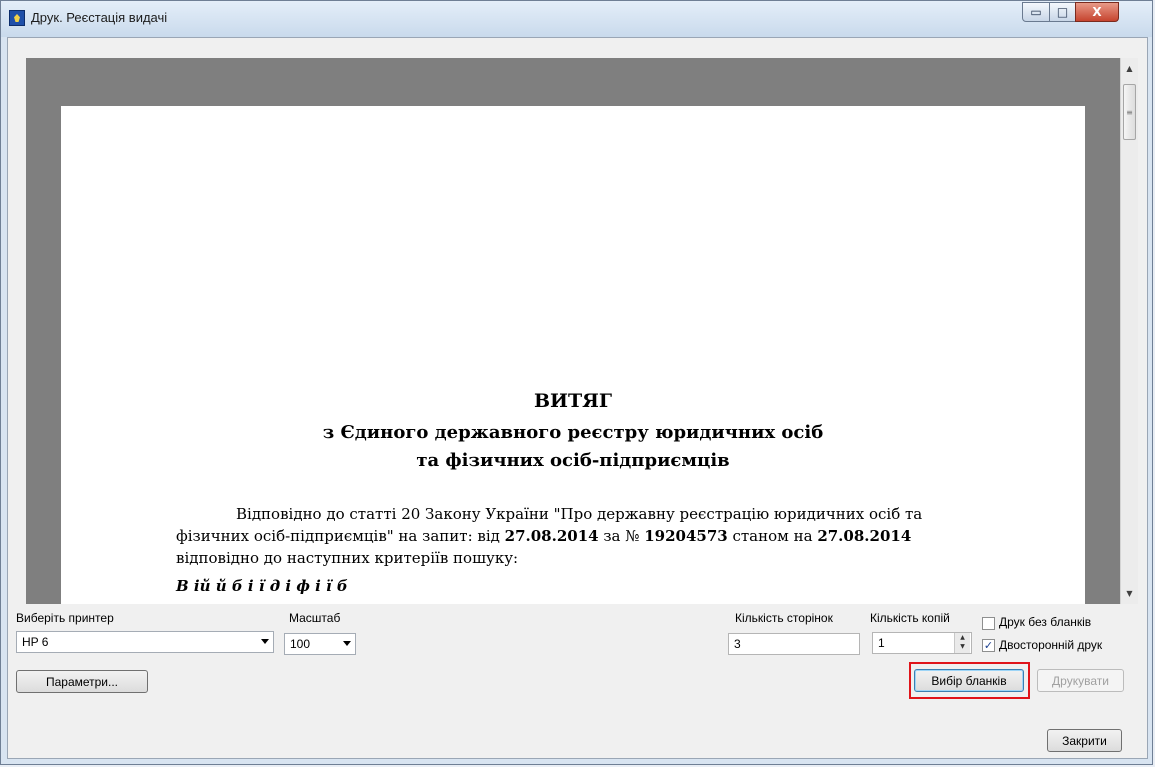 This screenshot has width=1155, height=767. I want to click on stepper-up-icon: ▲, so click(962, 637).